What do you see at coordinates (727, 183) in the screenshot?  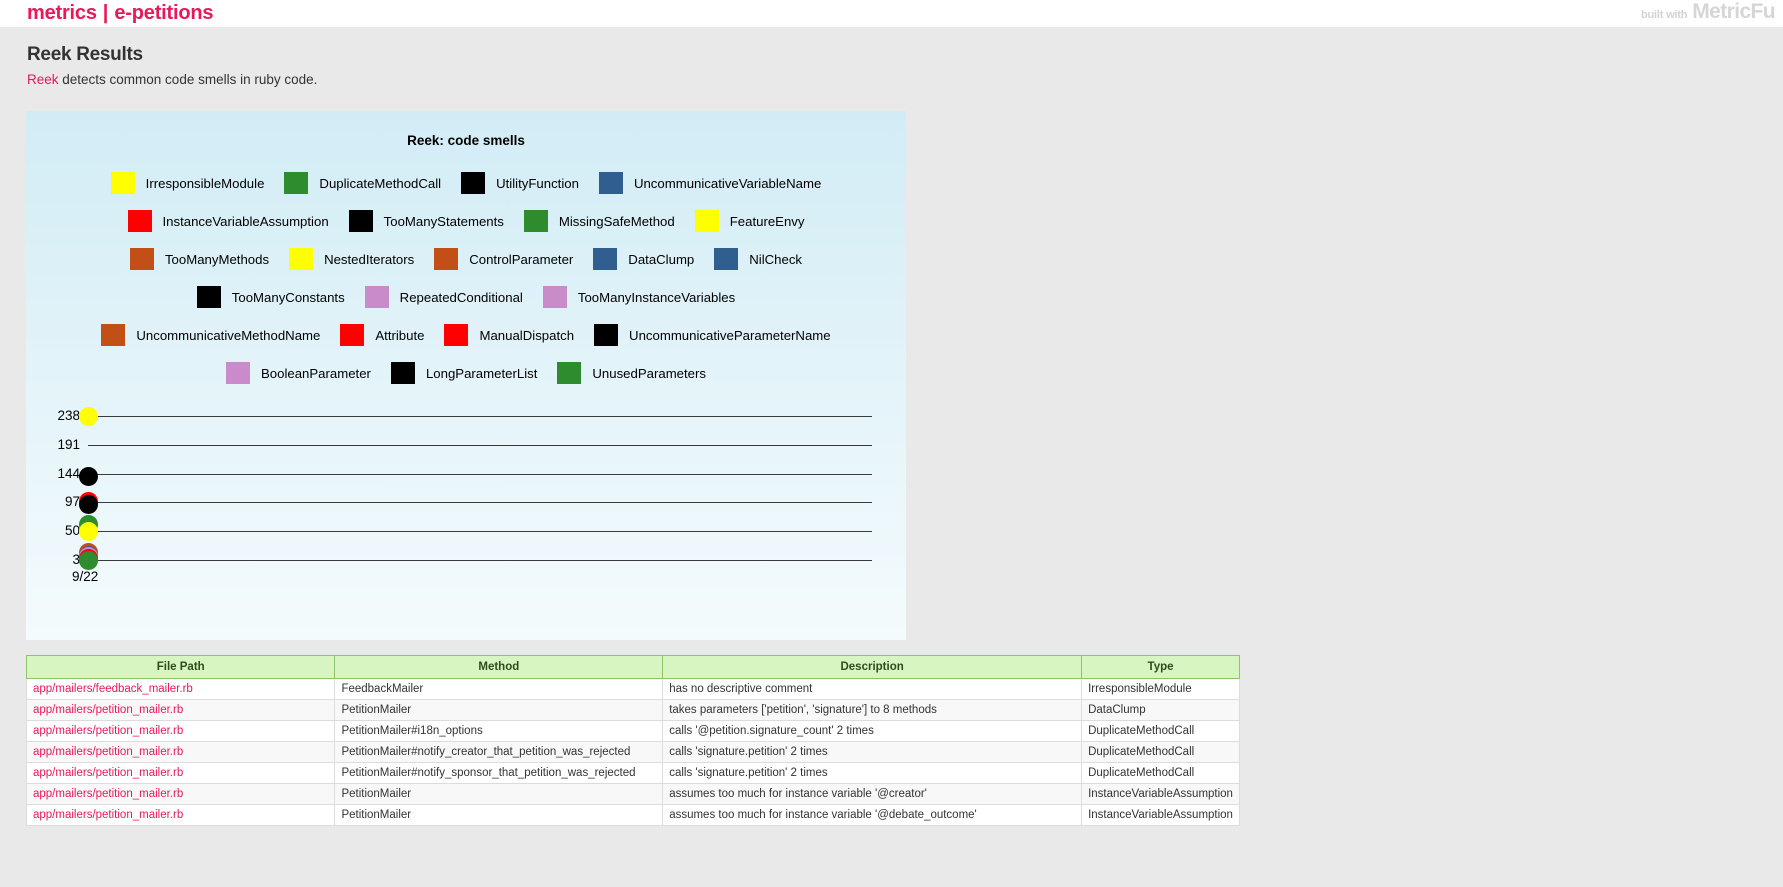 I see `legend-label: UncommunicativeVariableName` at bounding box center [727, 183].